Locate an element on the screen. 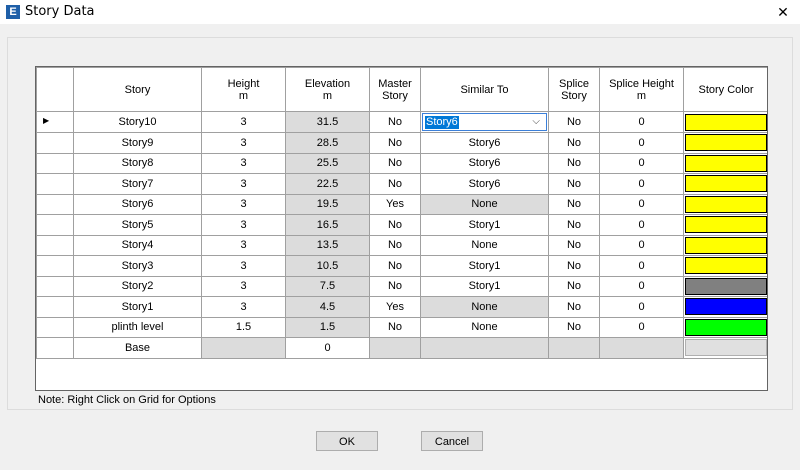 The image size is (800, 470). cell-master is located at coordinates (395, 348).